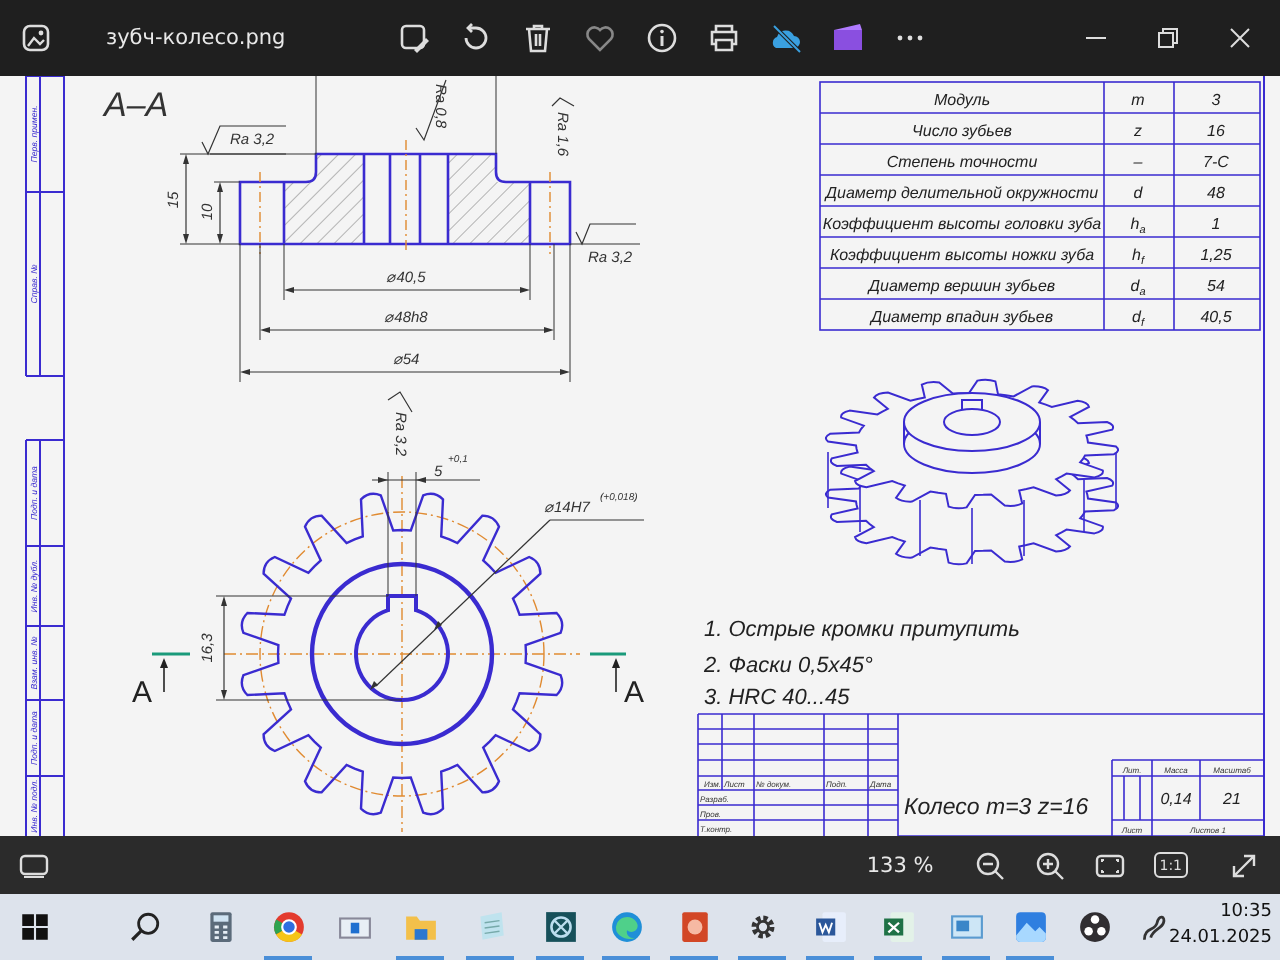  I want to click on table-cell: 1, so click(1216, 224).